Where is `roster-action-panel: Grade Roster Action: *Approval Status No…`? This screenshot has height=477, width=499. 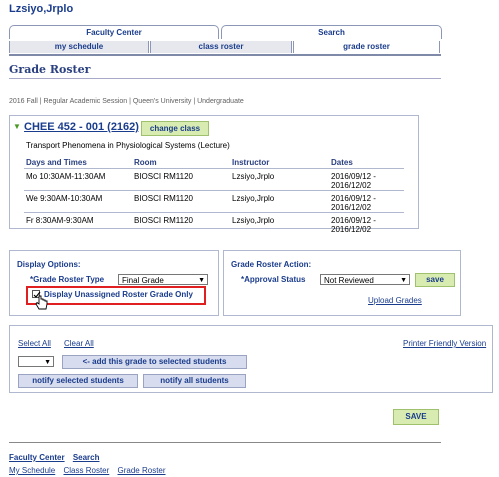 roster-action-panel: Grade Roster Action: *Approval Status No… is located at coordinates (342, 283).